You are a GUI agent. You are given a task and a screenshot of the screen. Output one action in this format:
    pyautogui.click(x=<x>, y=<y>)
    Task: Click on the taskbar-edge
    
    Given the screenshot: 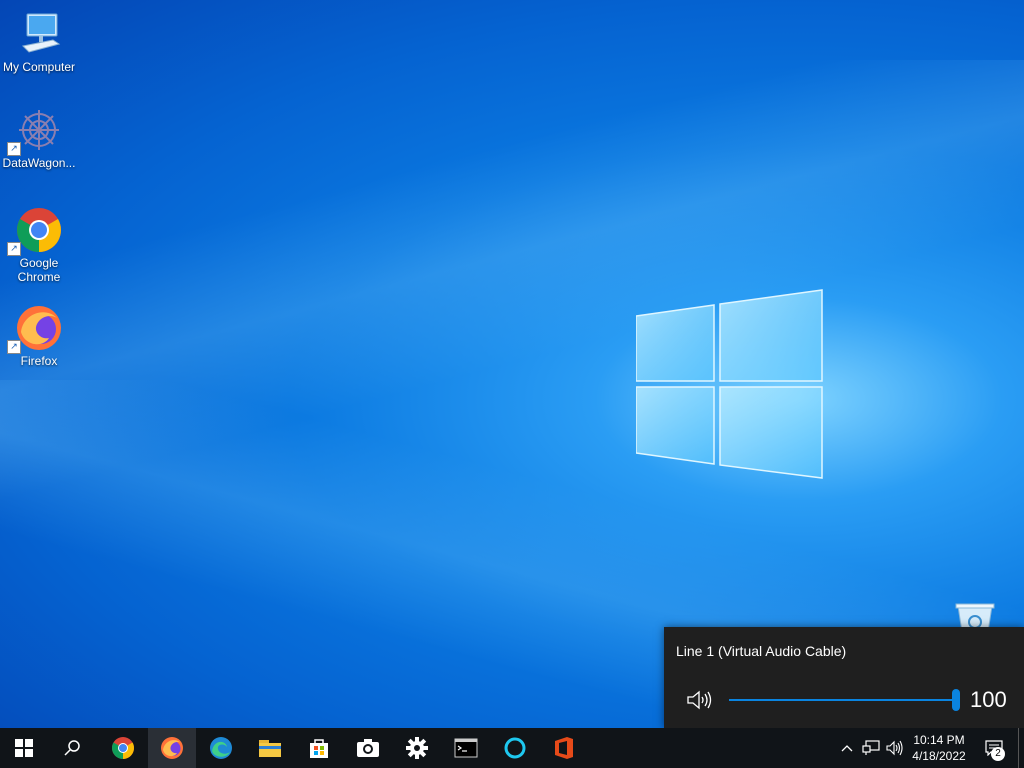 What is the action you would take?
    pyautogui.click(x=221, y=748)
    